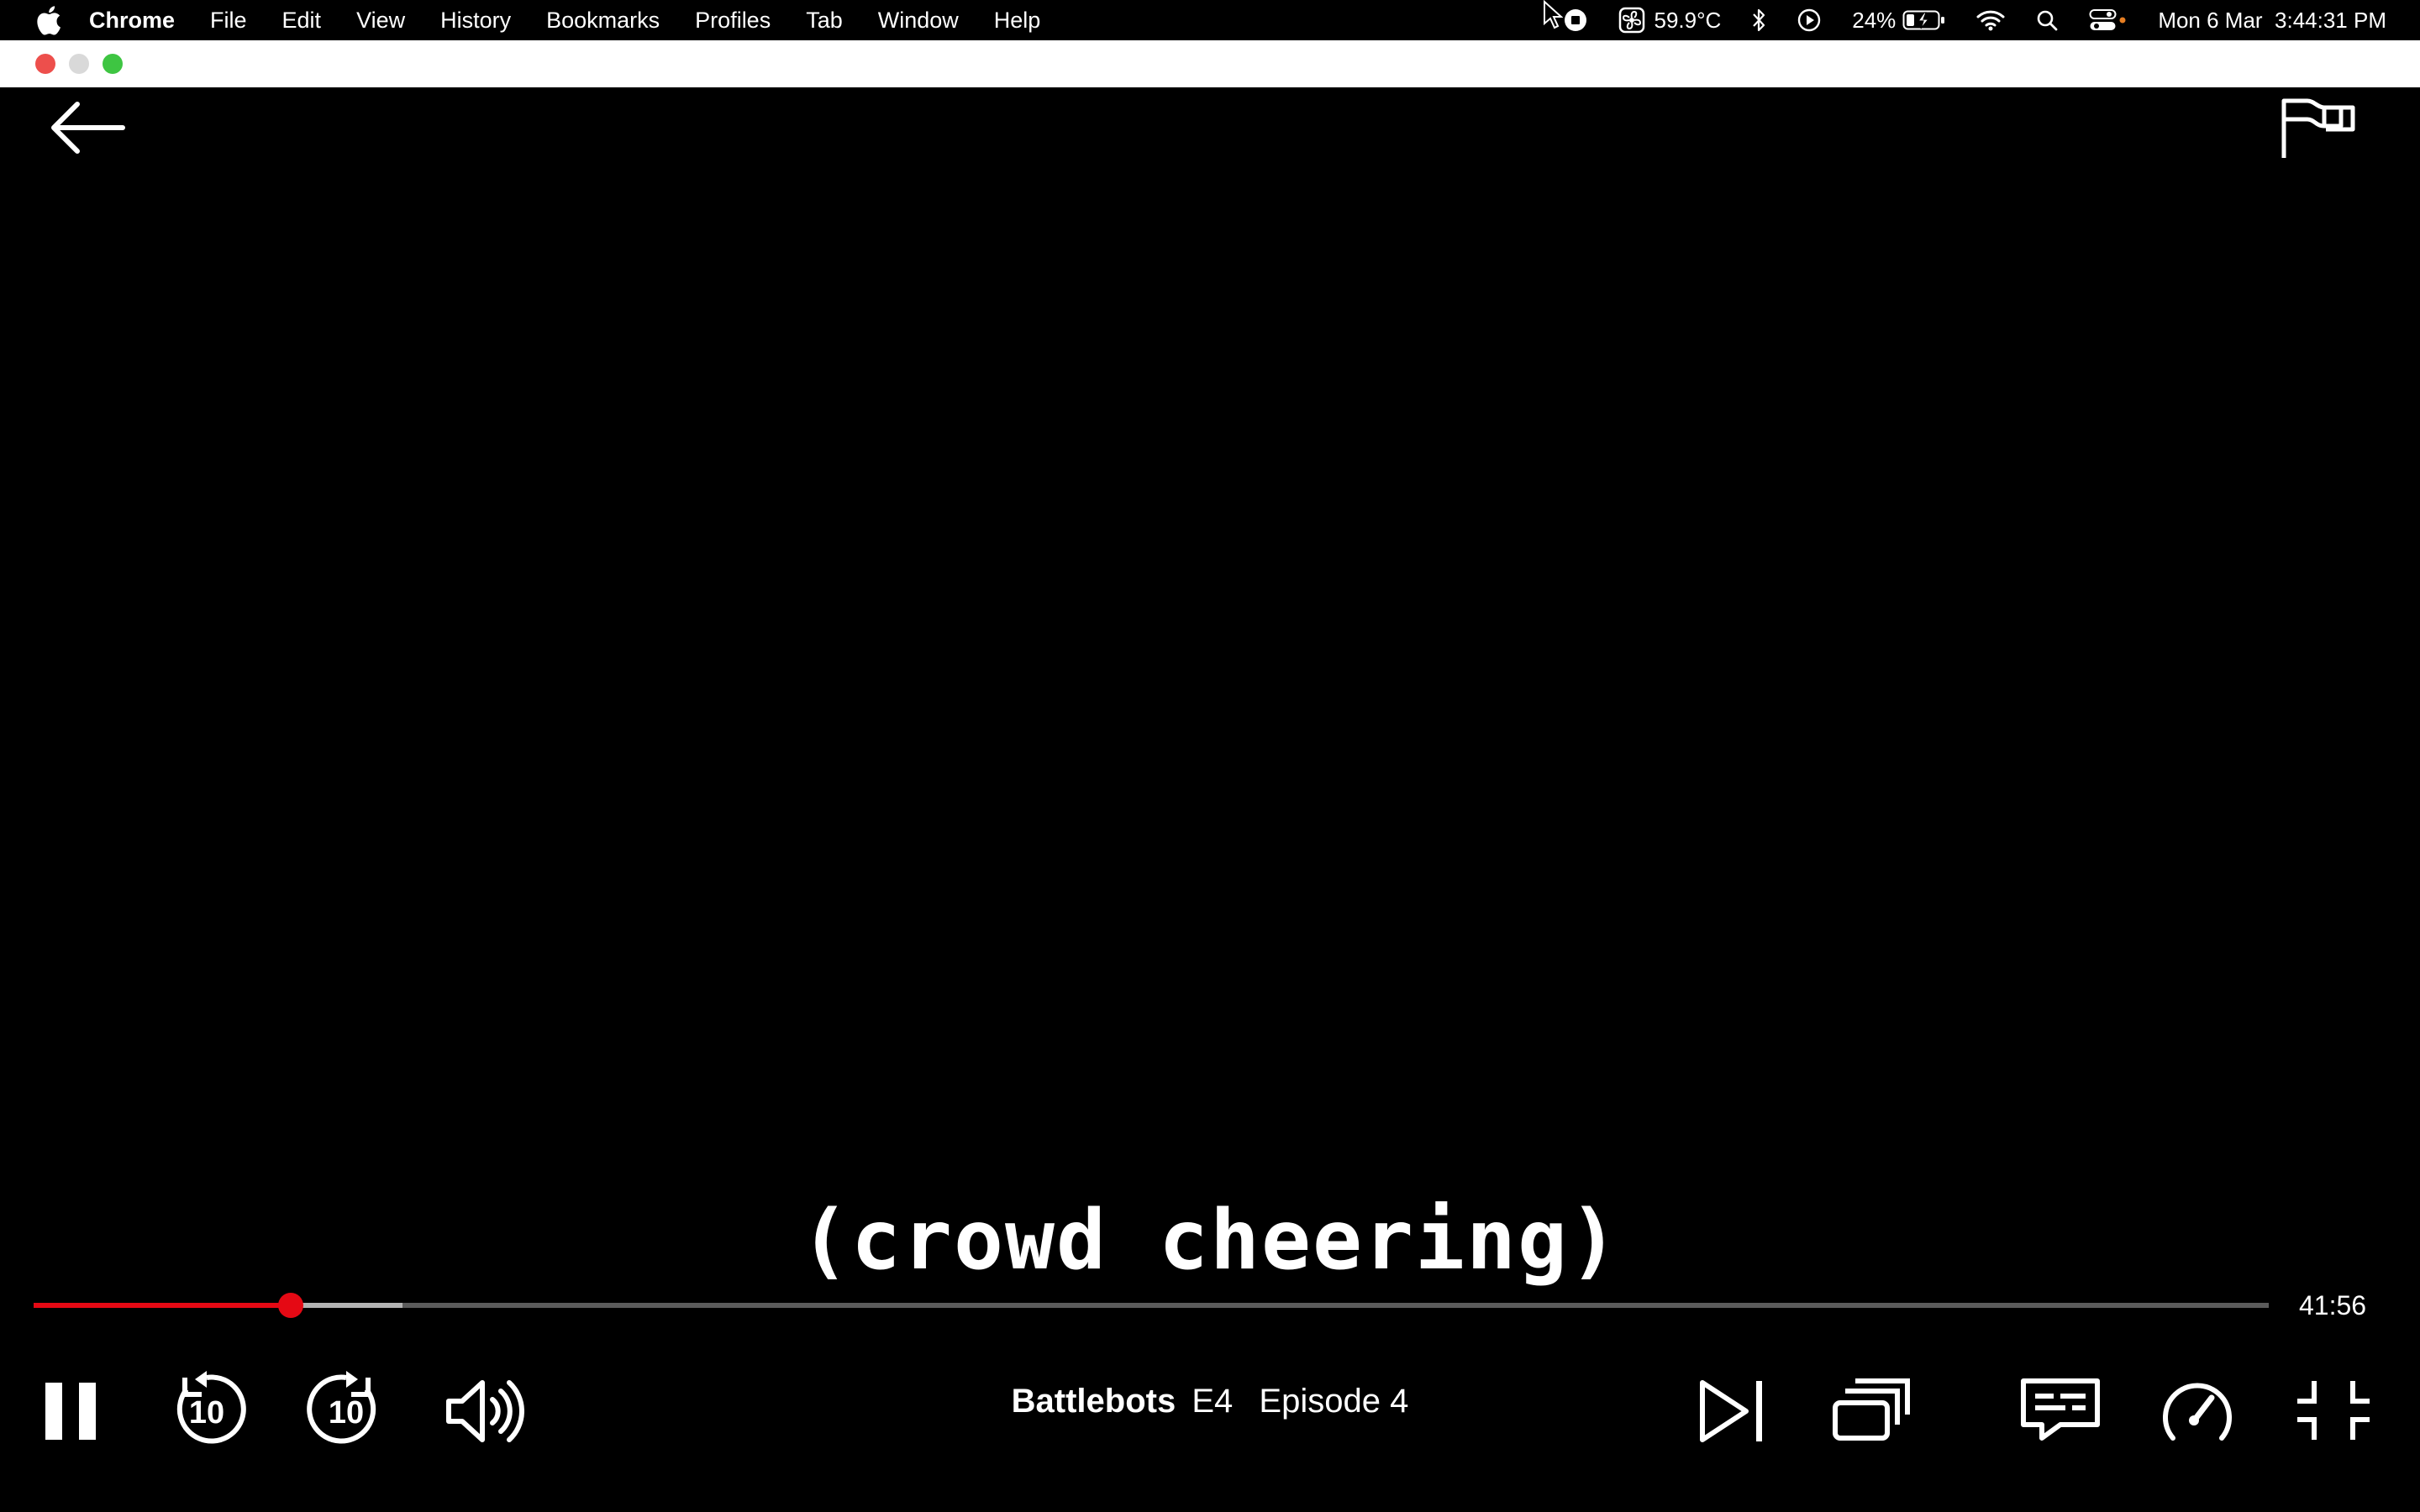 This screenshot has height=1512, width=2420. I want to click on menu-window: Window, so click(918, 21).